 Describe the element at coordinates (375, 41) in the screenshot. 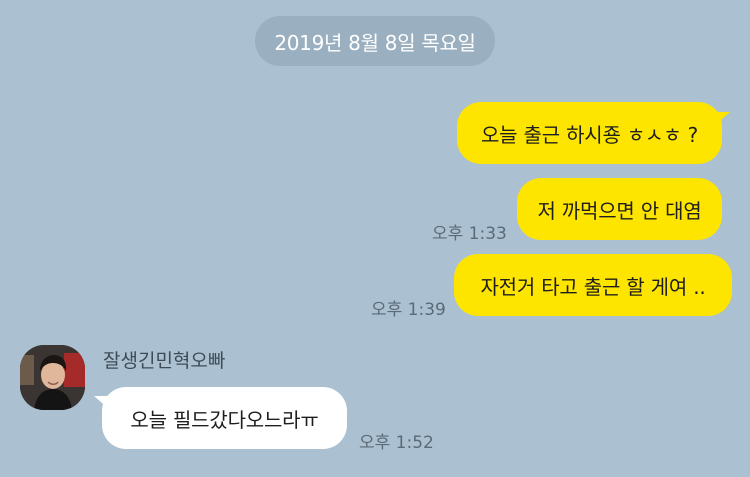

I see `date-divider: 2019년 8월 8일 목요일` at that location.